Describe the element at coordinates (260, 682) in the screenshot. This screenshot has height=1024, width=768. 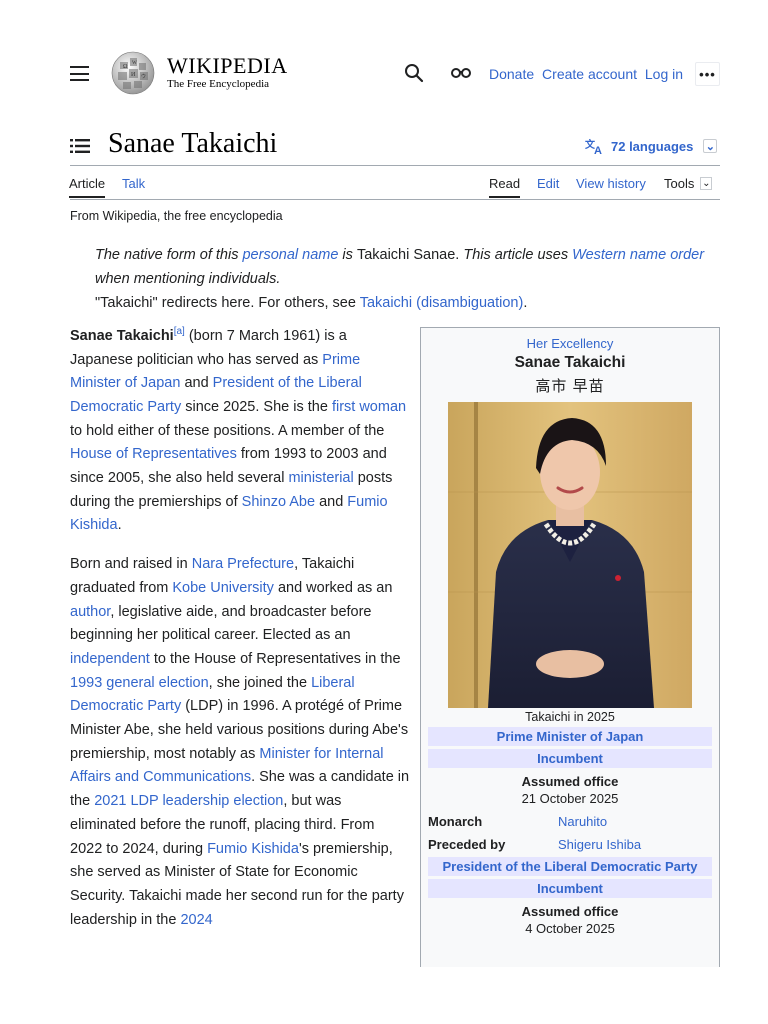
I see `body-text: , she joined the` at that location.